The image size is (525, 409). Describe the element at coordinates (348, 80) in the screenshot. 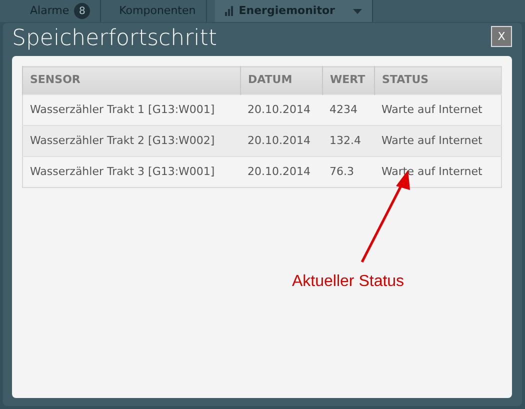

I see `column-header: WERT` at that location.